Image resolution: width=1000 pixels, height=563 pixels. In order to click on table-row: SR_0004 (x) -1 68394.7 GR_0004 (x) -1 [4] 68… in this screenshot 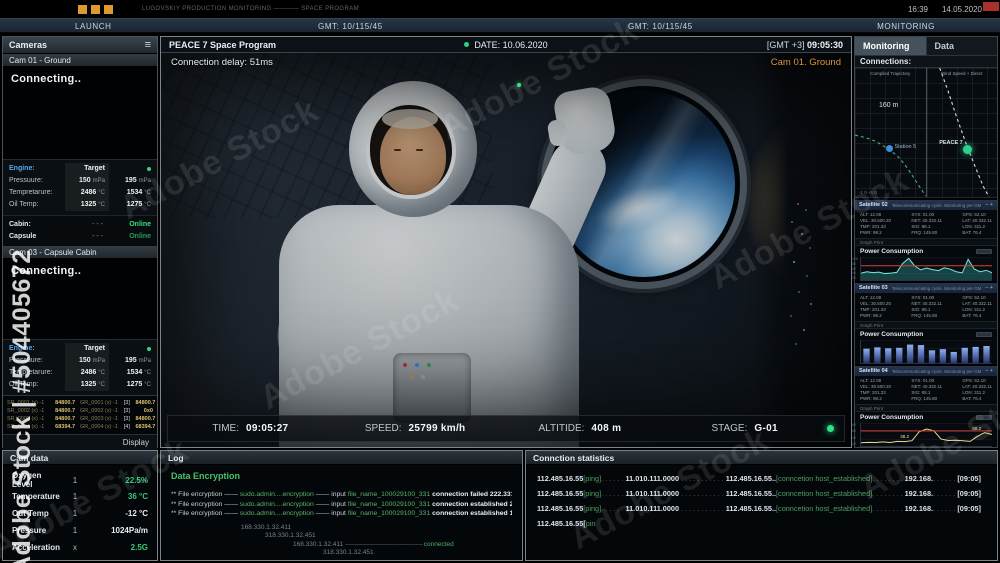, I will do `click(81, 427)`.